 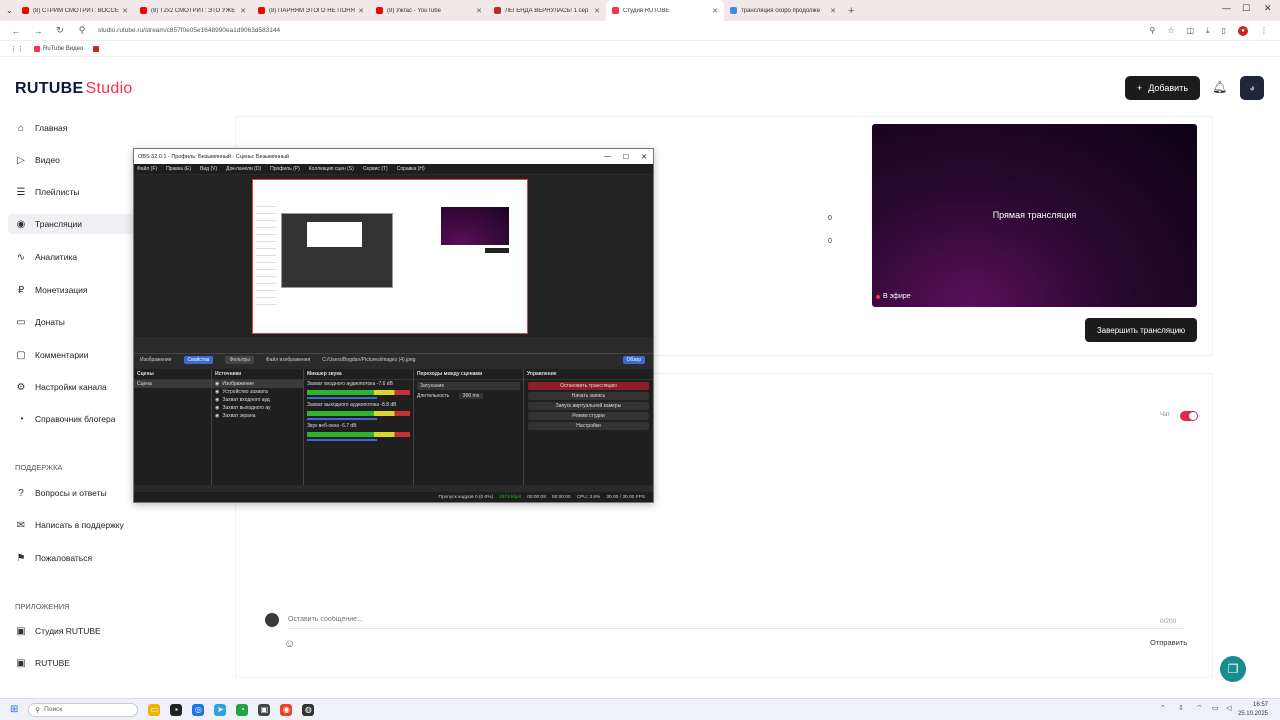 What do you see at coordinates (1253, 710) in the screenshot?
I see `taskbar-clock: 16:57 25.10.2025` at bounding box center [1253, 710].